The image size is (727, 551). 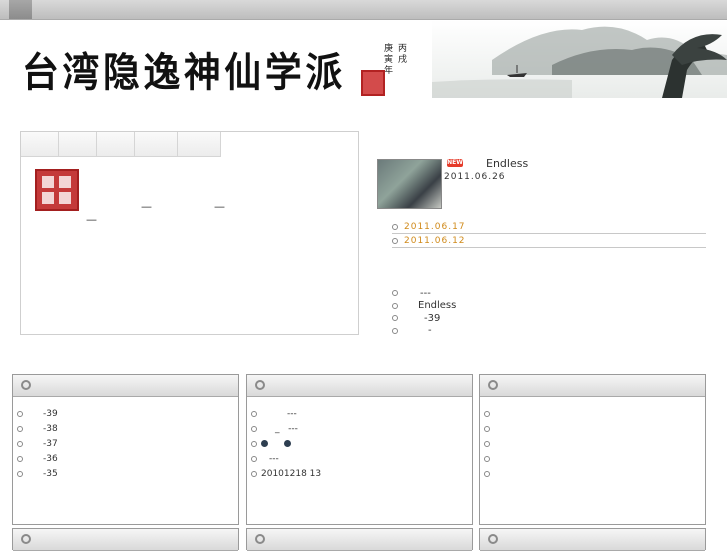 I want to click on list-item: 2011.06.12, so click(x=549, y=241).